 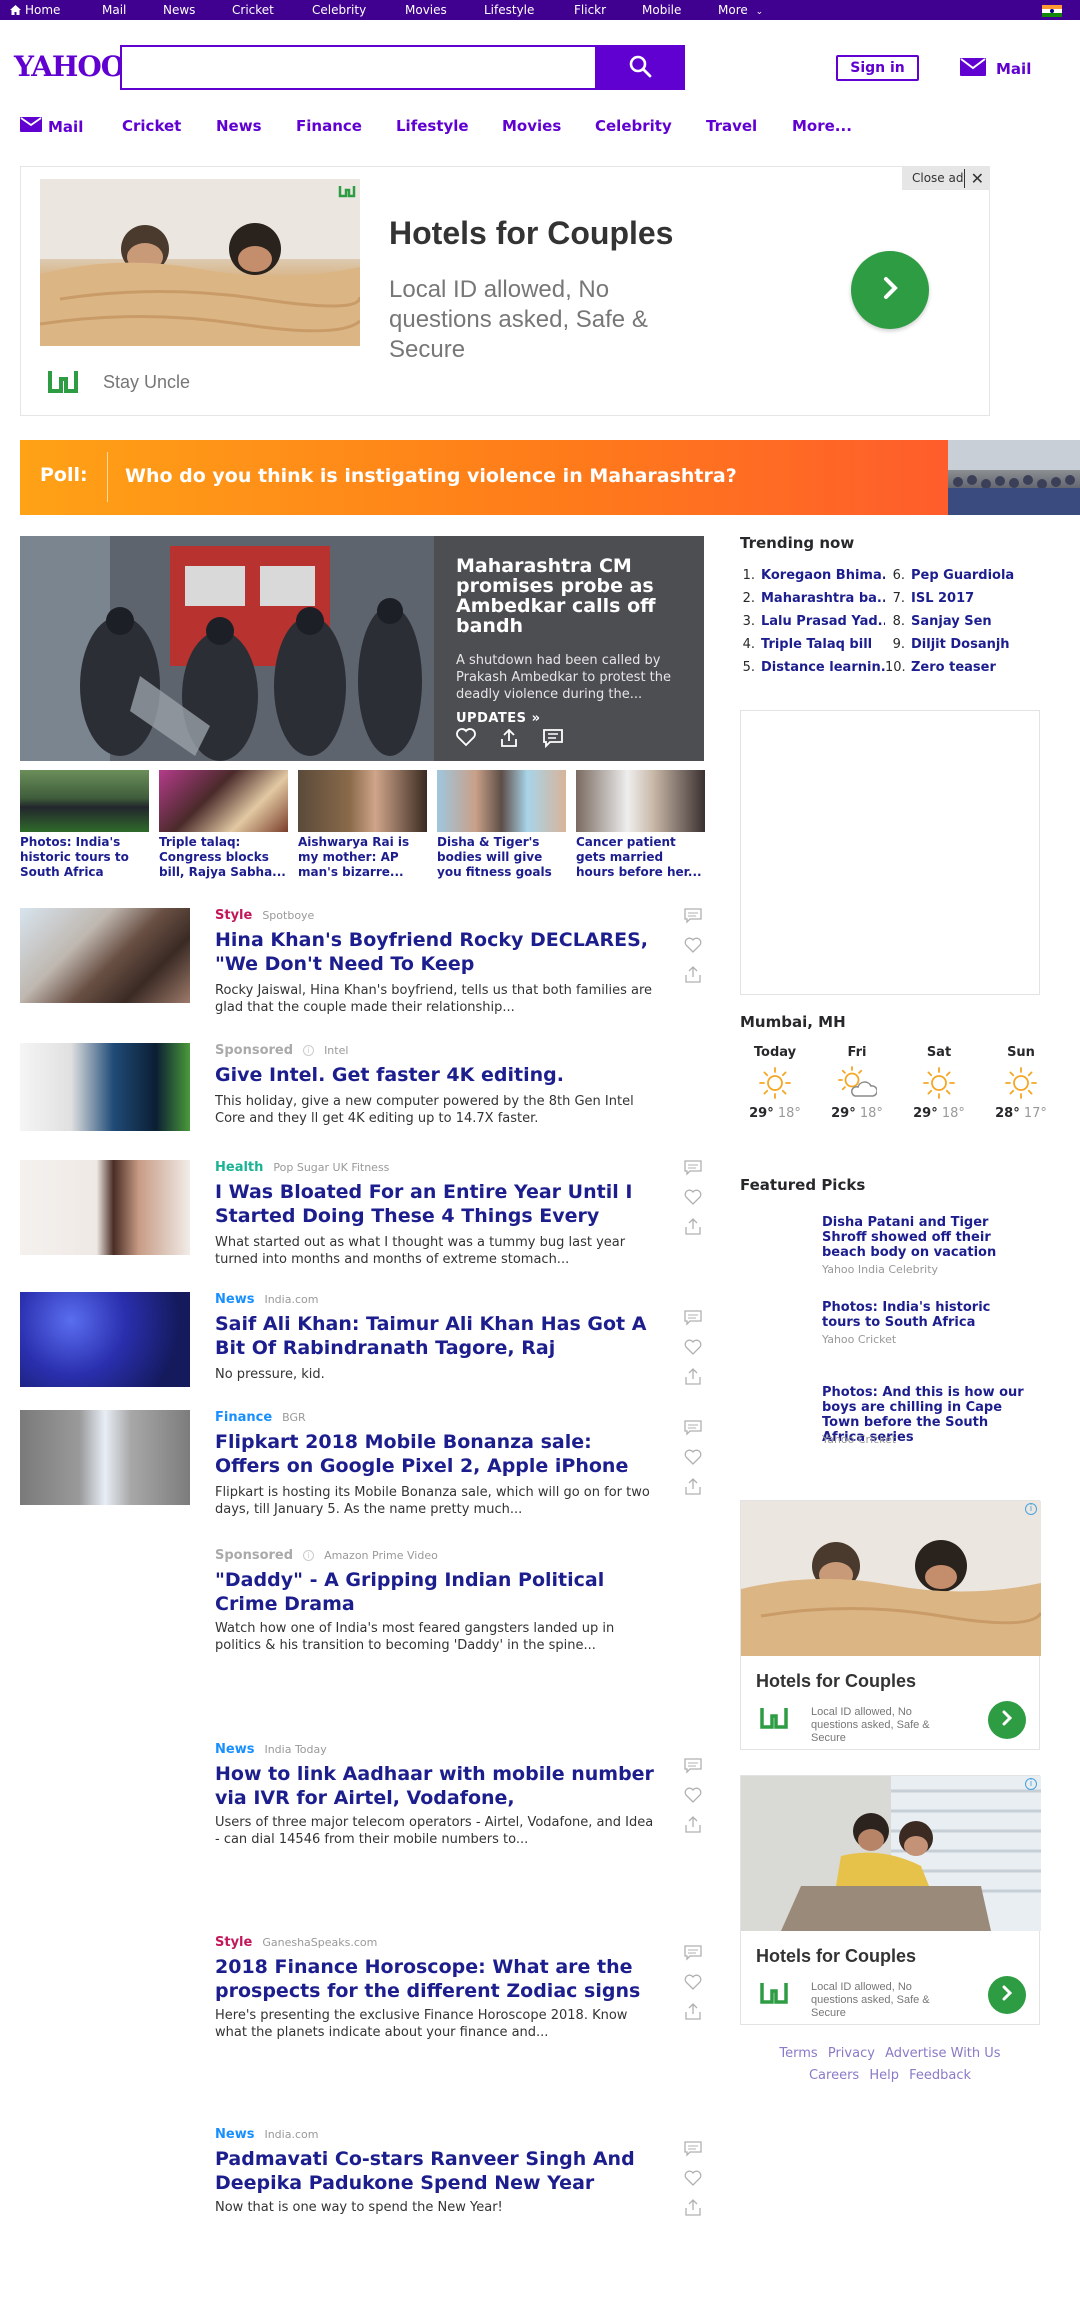 I want to click on side-ad-cta-button, so click(x=1007, y=1995).